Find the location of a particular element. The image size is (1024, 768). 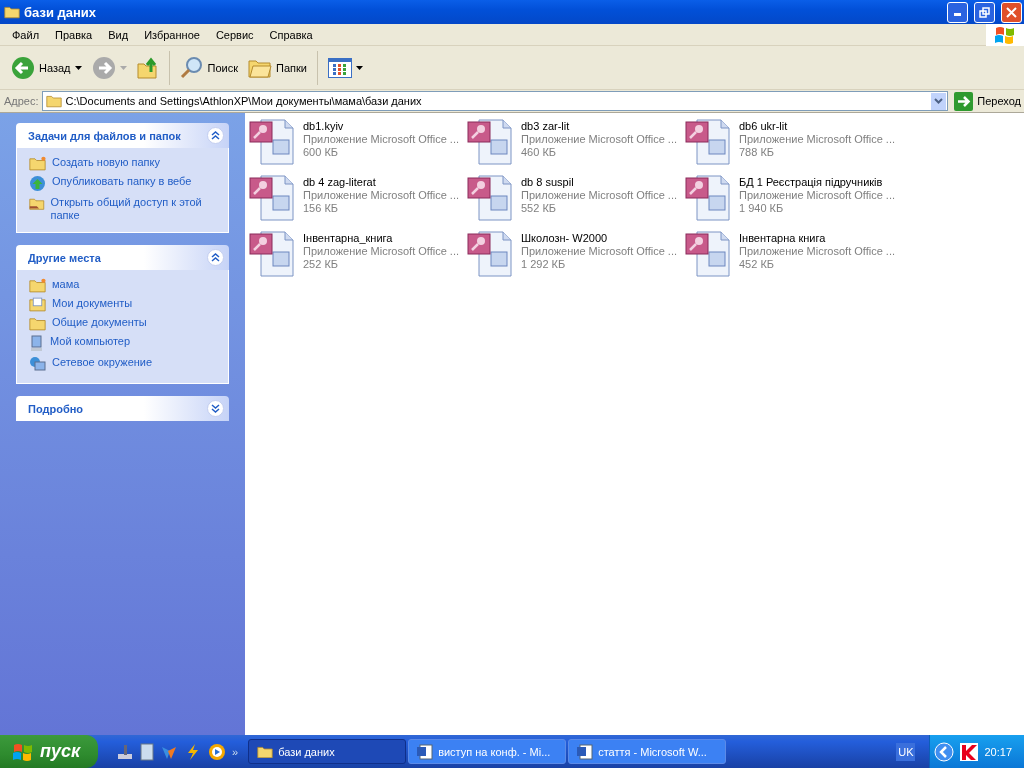

address-field: C:\Documents and Settings\AthlonXP\Мои документы\мама\бази даних is located at coordinates (495, 101).